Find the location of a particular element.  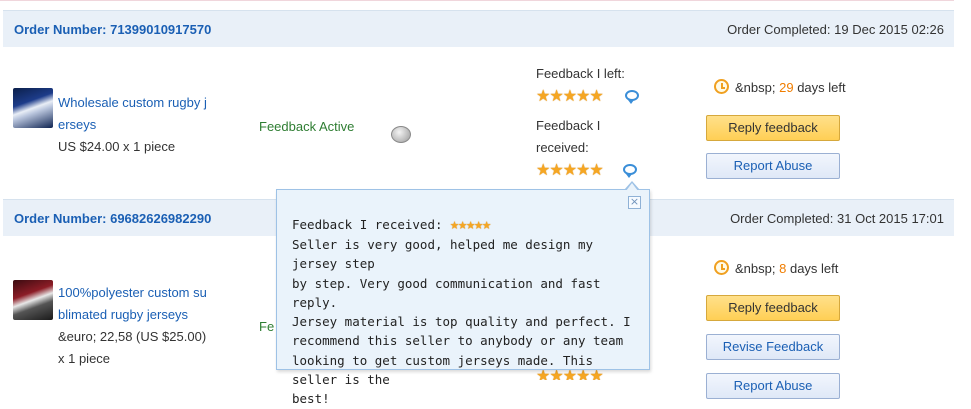

product-title-line2: blimated rugby jerseys is located at coordinates (143, 315).